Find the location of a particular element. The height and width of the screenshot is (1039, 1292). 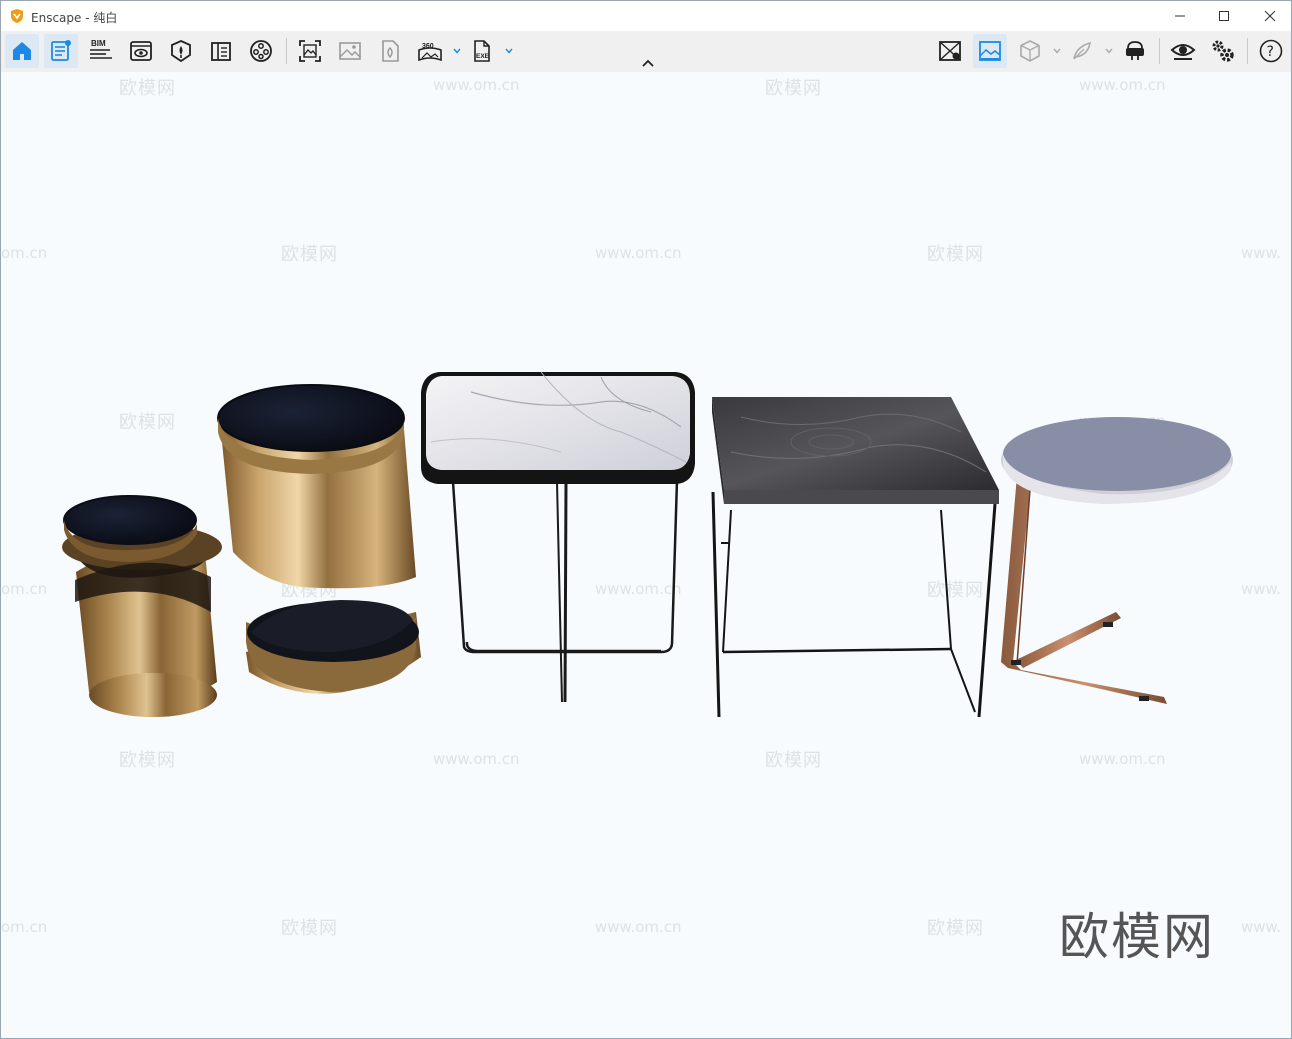

views-icon is located at coordinates (950, 51).